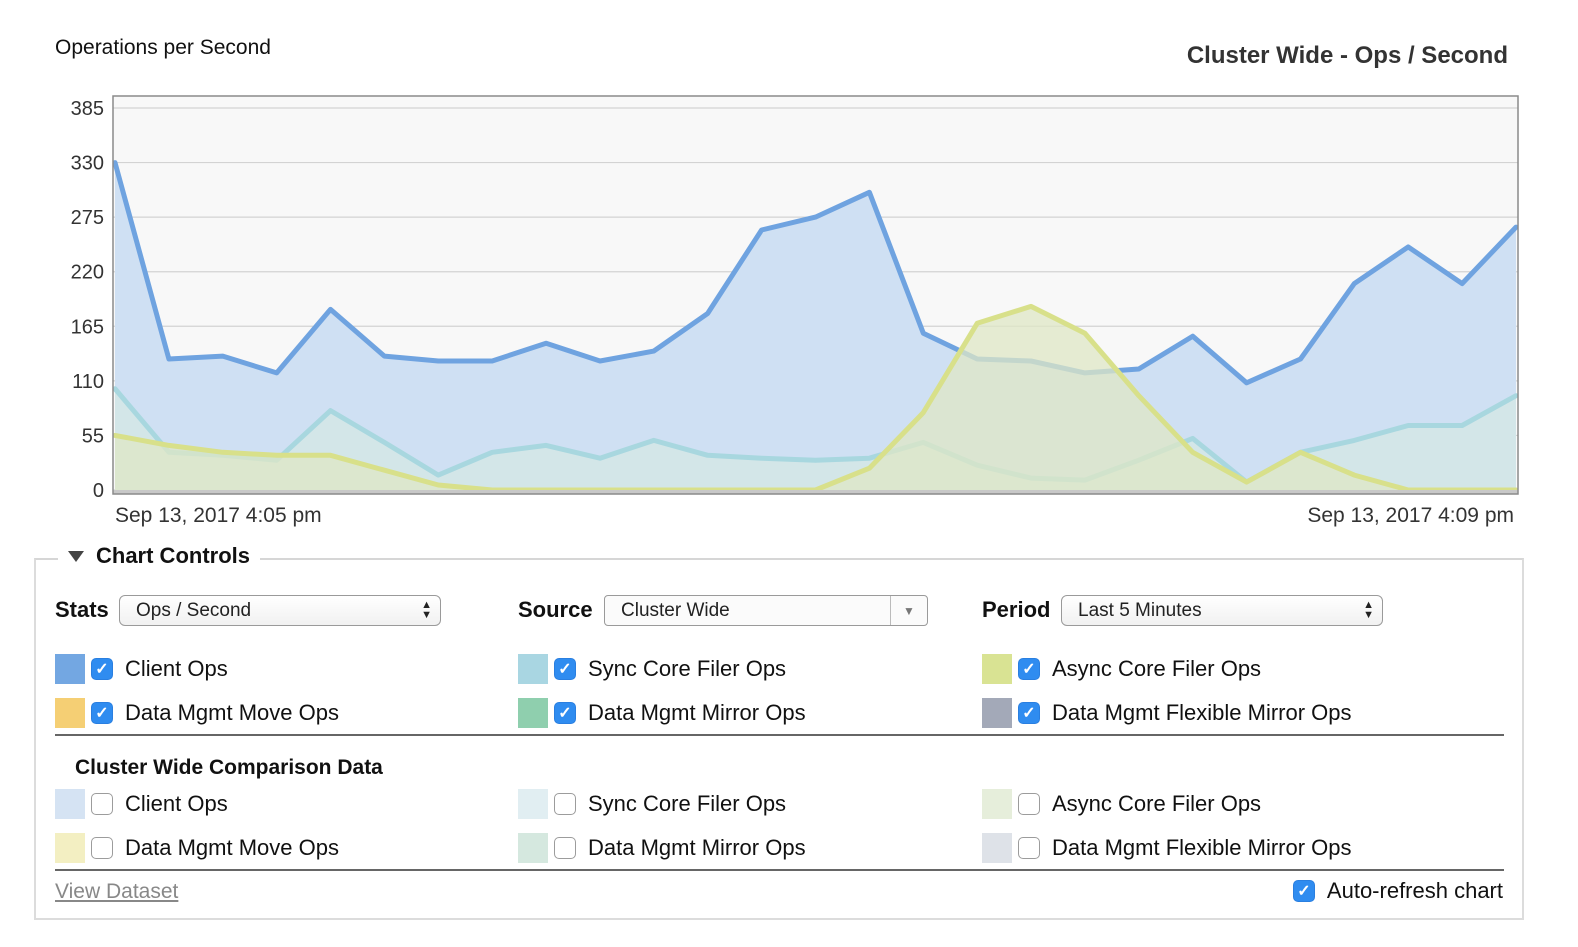 The image size is (1578, 947). Describe the element at coordinates (675, 610) in the screenshot. I see `source-select-value: Cluster Wide` at that location.